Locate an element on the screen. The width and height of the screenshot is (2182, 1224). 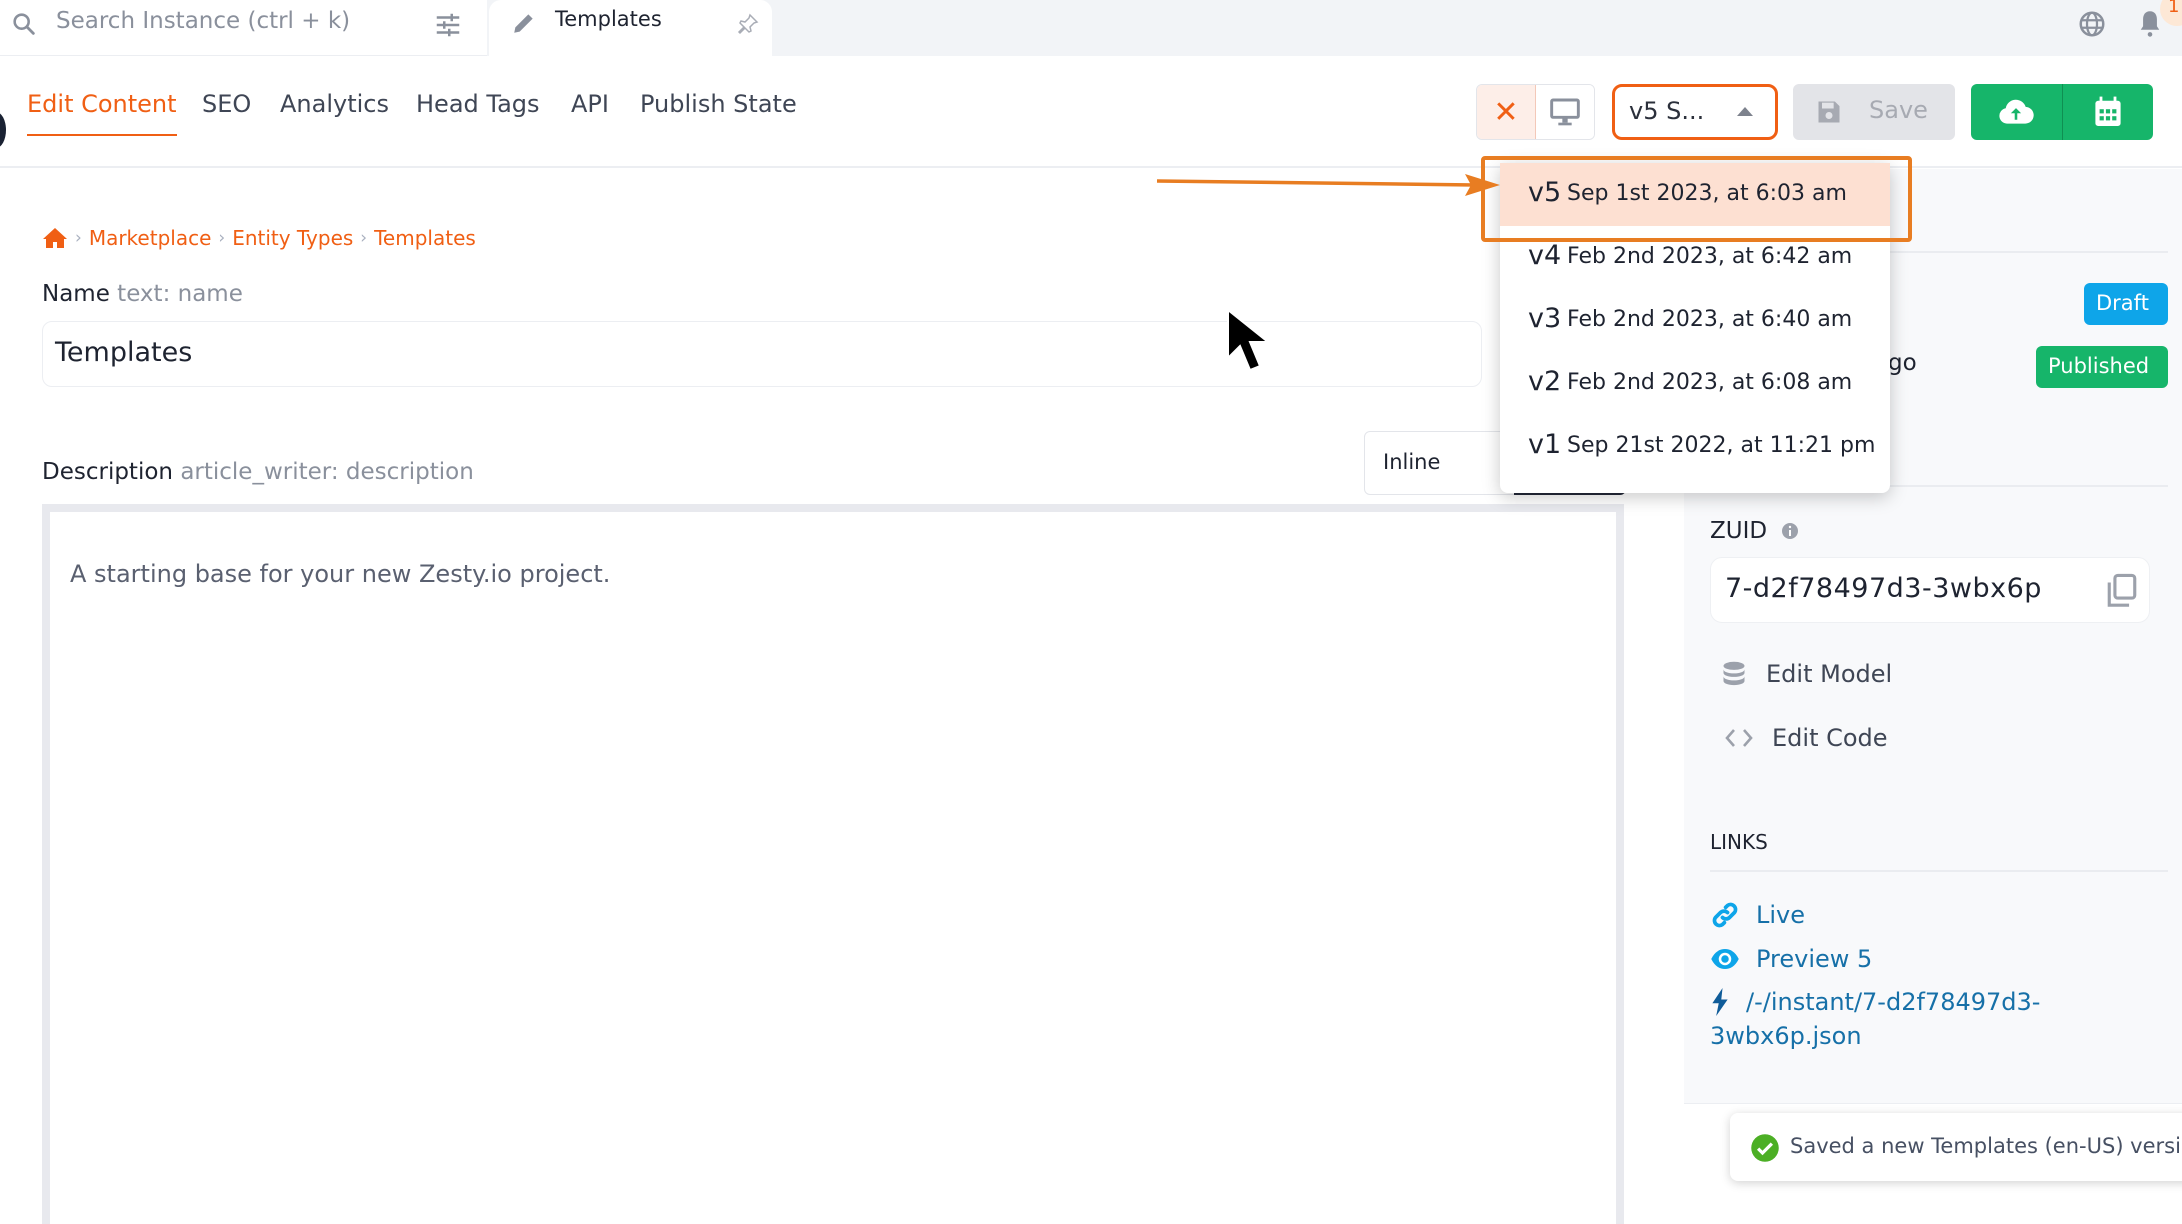
version-option-v3: v3 Feb 2nd 2023, at 6:40 am is located at coordinates (1695, 320).